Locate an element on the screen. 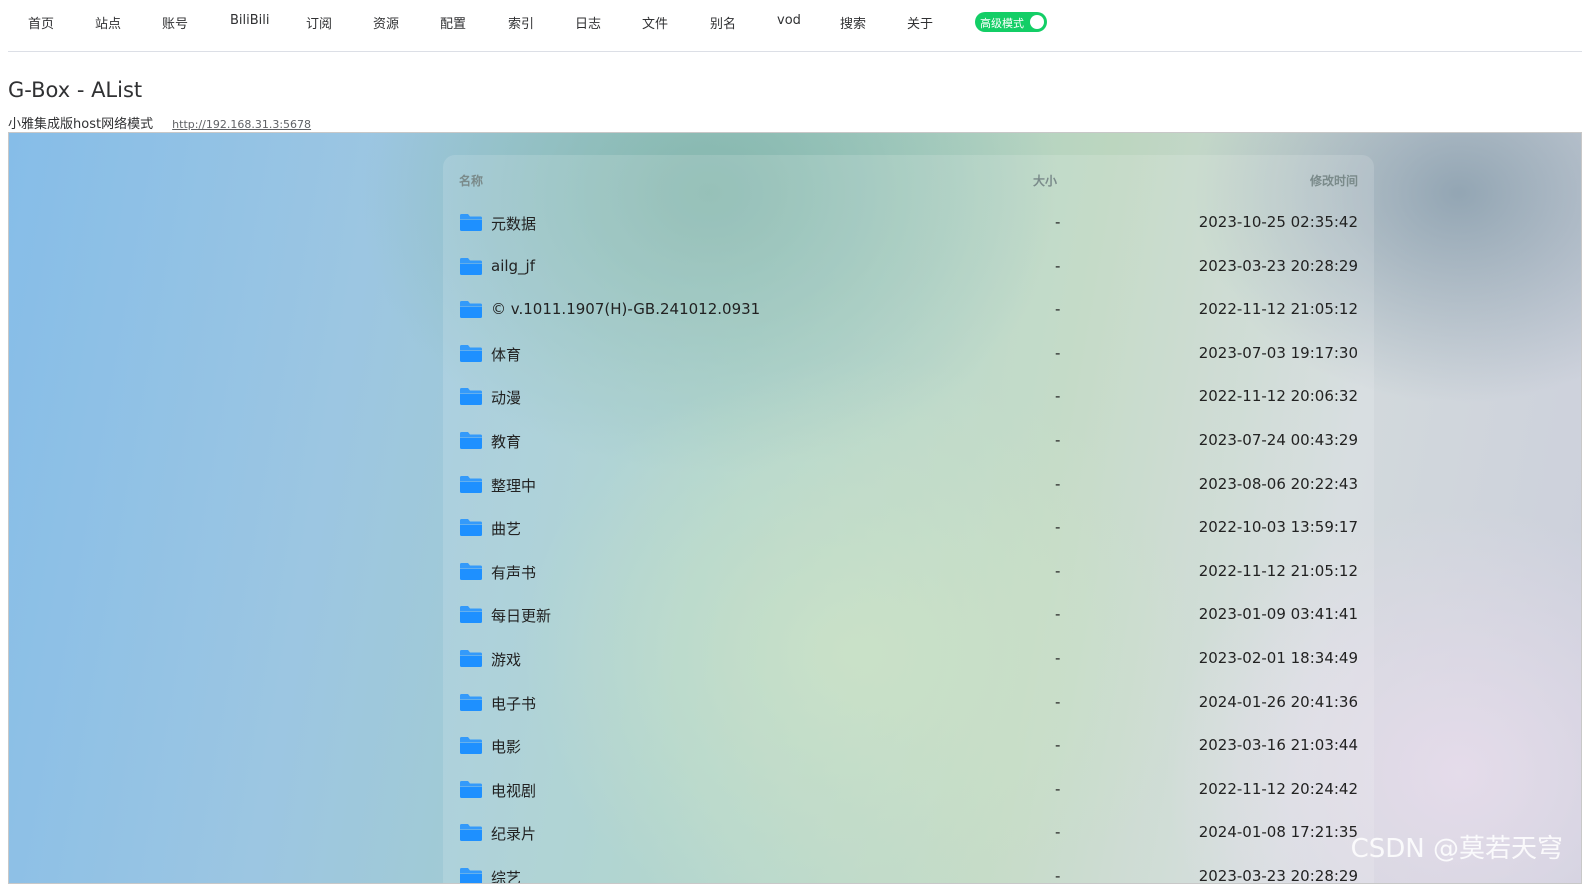 The height and width of the screenshot is (884, 1582). nav-item-aliases: 别名 is located at coordinates (723, 22).